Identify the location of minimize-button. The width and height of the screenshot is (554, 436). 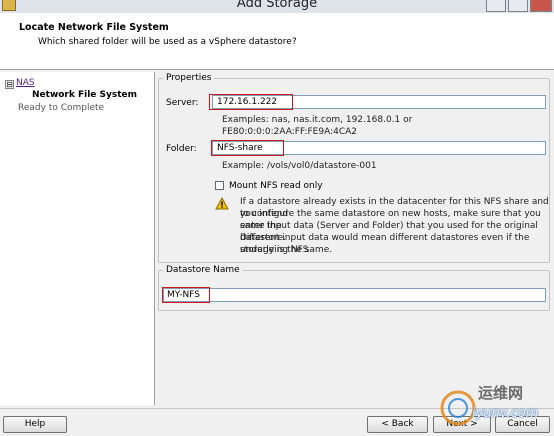
(496, 6).